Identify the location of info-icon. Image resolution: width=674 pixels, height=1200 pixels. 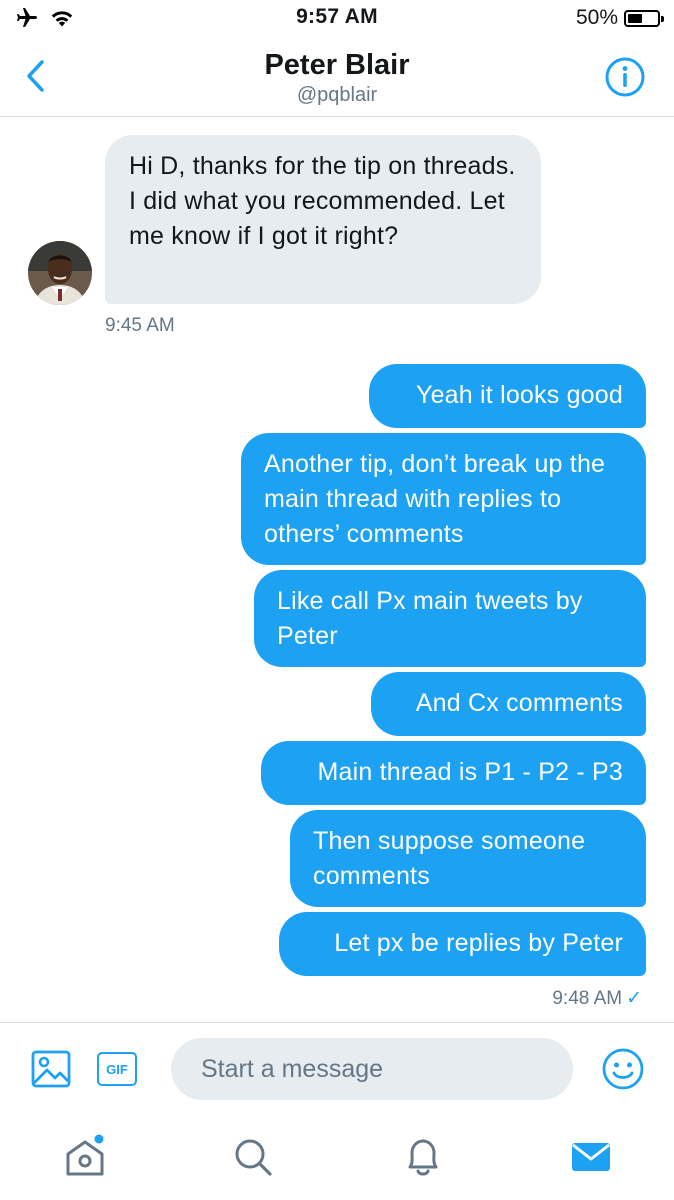
(625, 77).